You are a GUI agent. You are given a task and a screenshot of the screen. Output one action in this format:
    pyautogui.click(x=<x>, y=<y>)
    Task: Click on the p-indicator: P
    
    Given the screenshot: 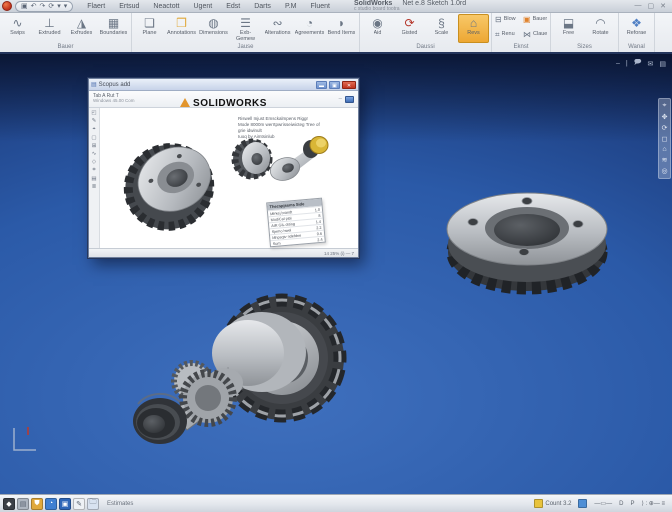 What is the action you would take?
    pyautogui.click(x=632, y=504)
    